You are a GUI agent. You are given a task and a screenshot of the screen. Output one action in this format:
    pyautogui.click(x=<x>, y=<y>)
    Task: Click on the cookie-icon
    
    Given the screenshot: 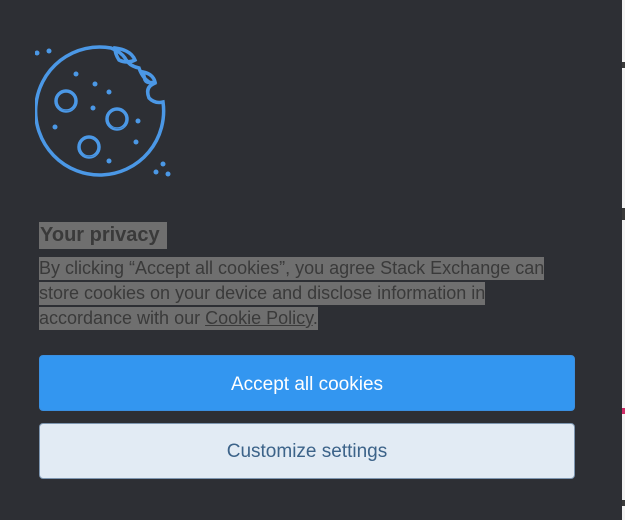 What is the action you would take?
    pyautogui.click(x=103, y=111)
    